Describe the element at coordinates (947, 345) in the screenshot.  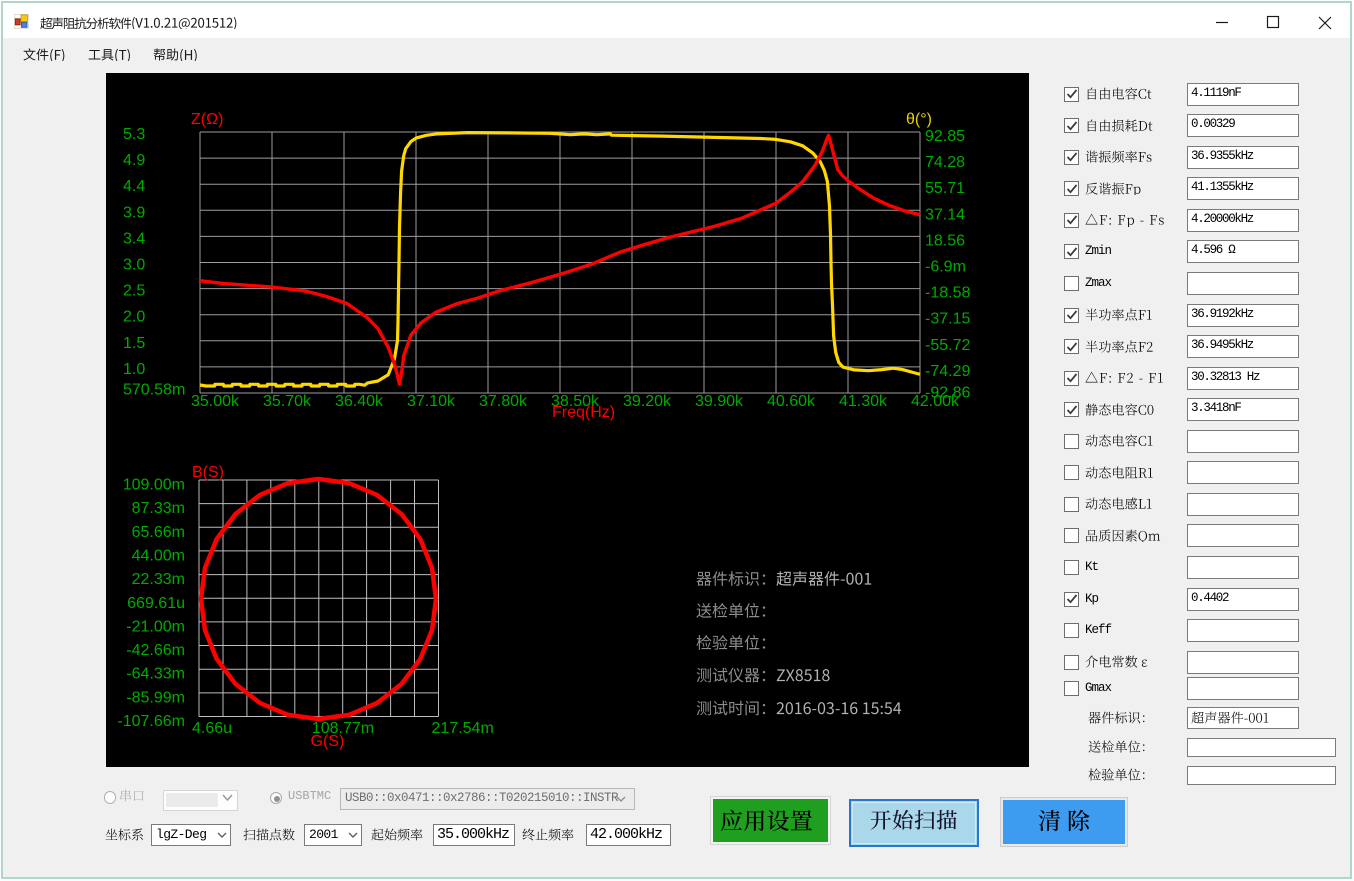
I see `svg-text: -55.72` at that location.